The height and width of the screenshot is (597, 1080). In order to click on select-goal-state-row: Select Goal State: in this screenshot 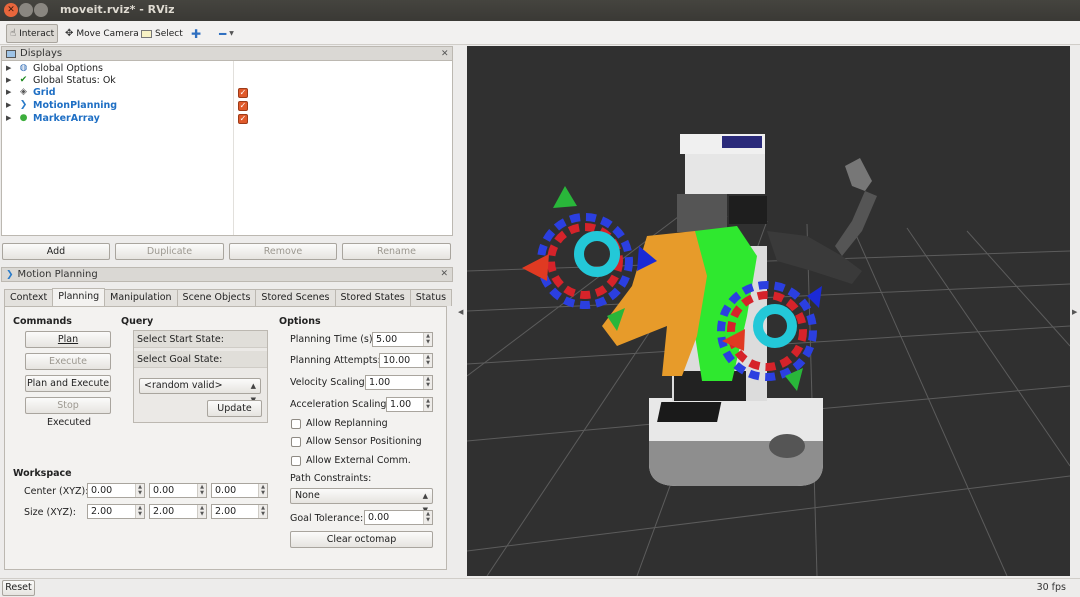, I will do `click(200, 359)`.